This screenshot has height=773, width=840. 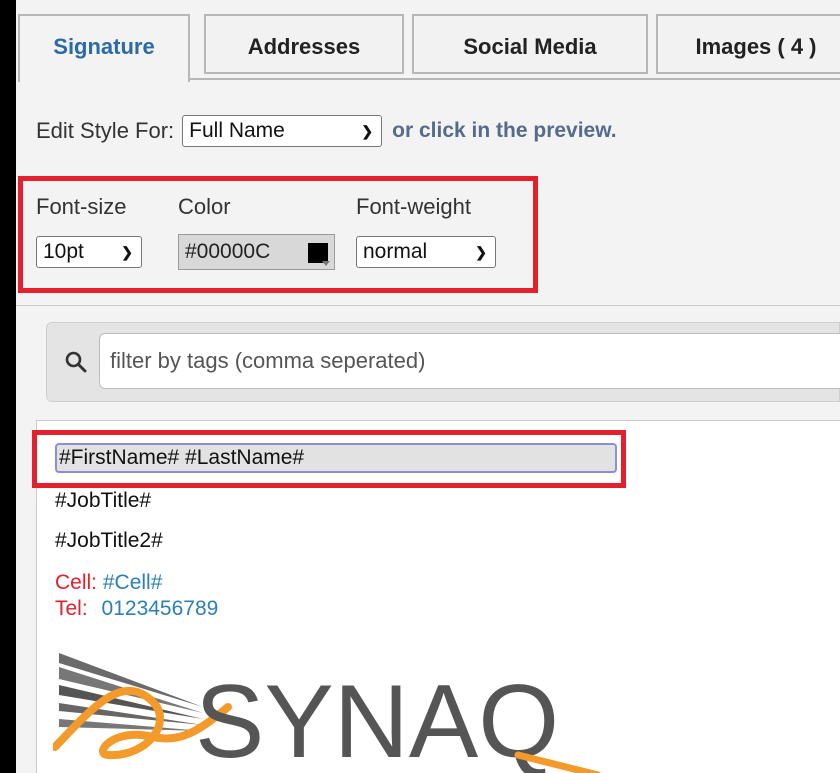 I want to click on tag-filter-bar: filter by tags (comma seperated), so click(x=443, y=362).